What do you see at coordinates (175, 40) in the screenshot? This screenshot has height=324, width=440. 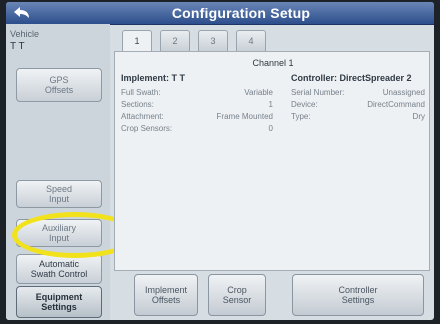 I see `tab-2: 2` at bounding box center [175, 40].